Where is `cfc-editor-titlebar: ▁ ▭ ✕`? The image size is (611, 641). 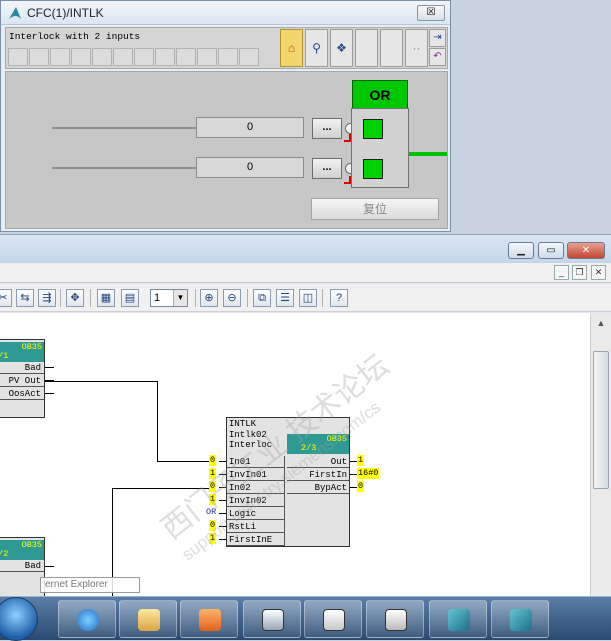
cfc-editor-titlebar: ▁ ▭ ✕ is located at coordinates (305, 249).